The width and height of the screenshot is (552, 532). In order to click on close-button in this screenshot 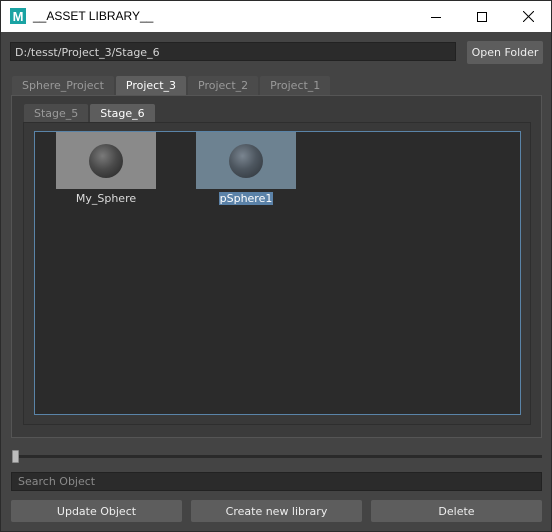, I will do `click(528, 16)`.